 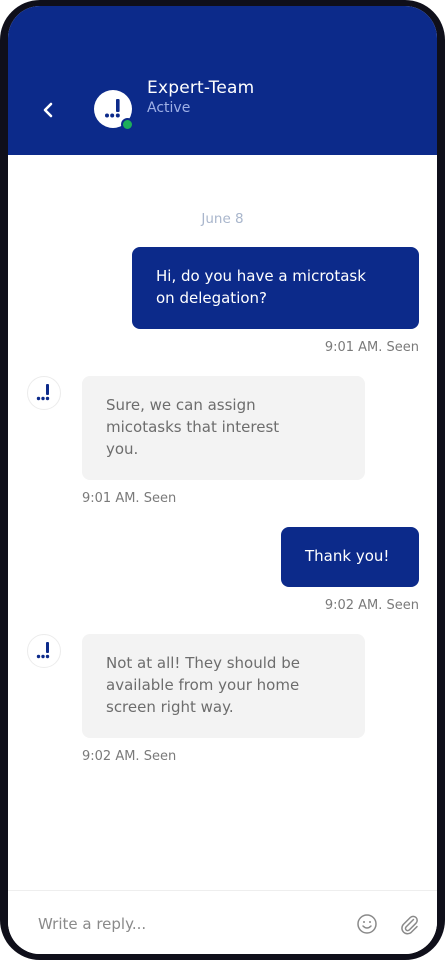 I want to click on contact-name: Expert-Team, so click(x=201, y=88).